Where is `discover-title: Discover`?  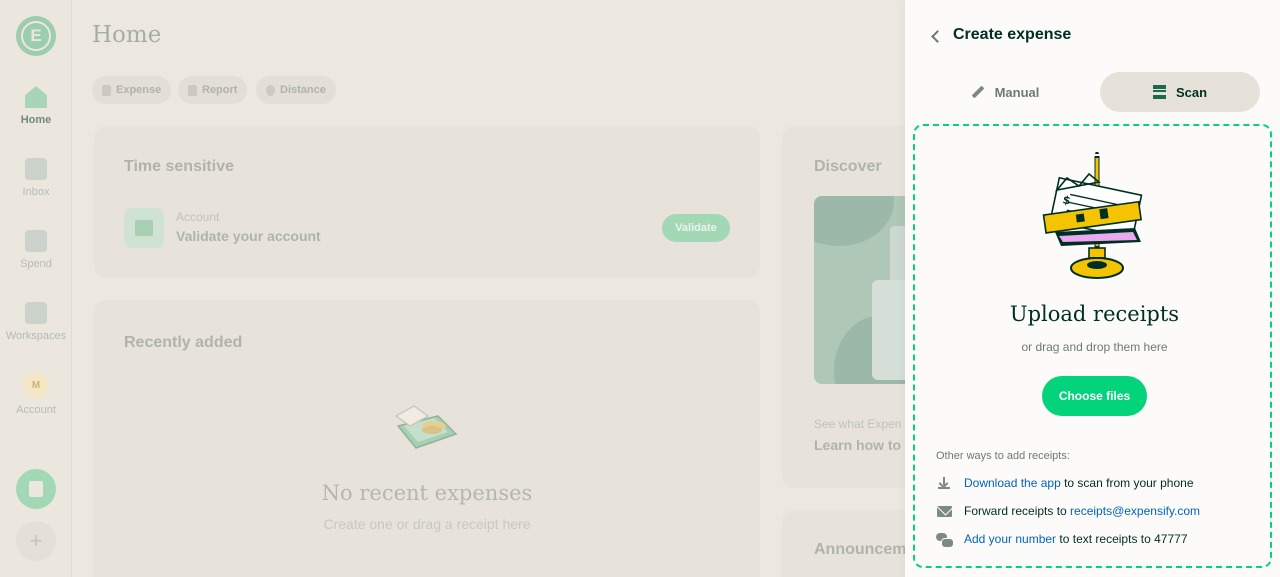 discover-title: Discover is located at coordinates (848, 166).